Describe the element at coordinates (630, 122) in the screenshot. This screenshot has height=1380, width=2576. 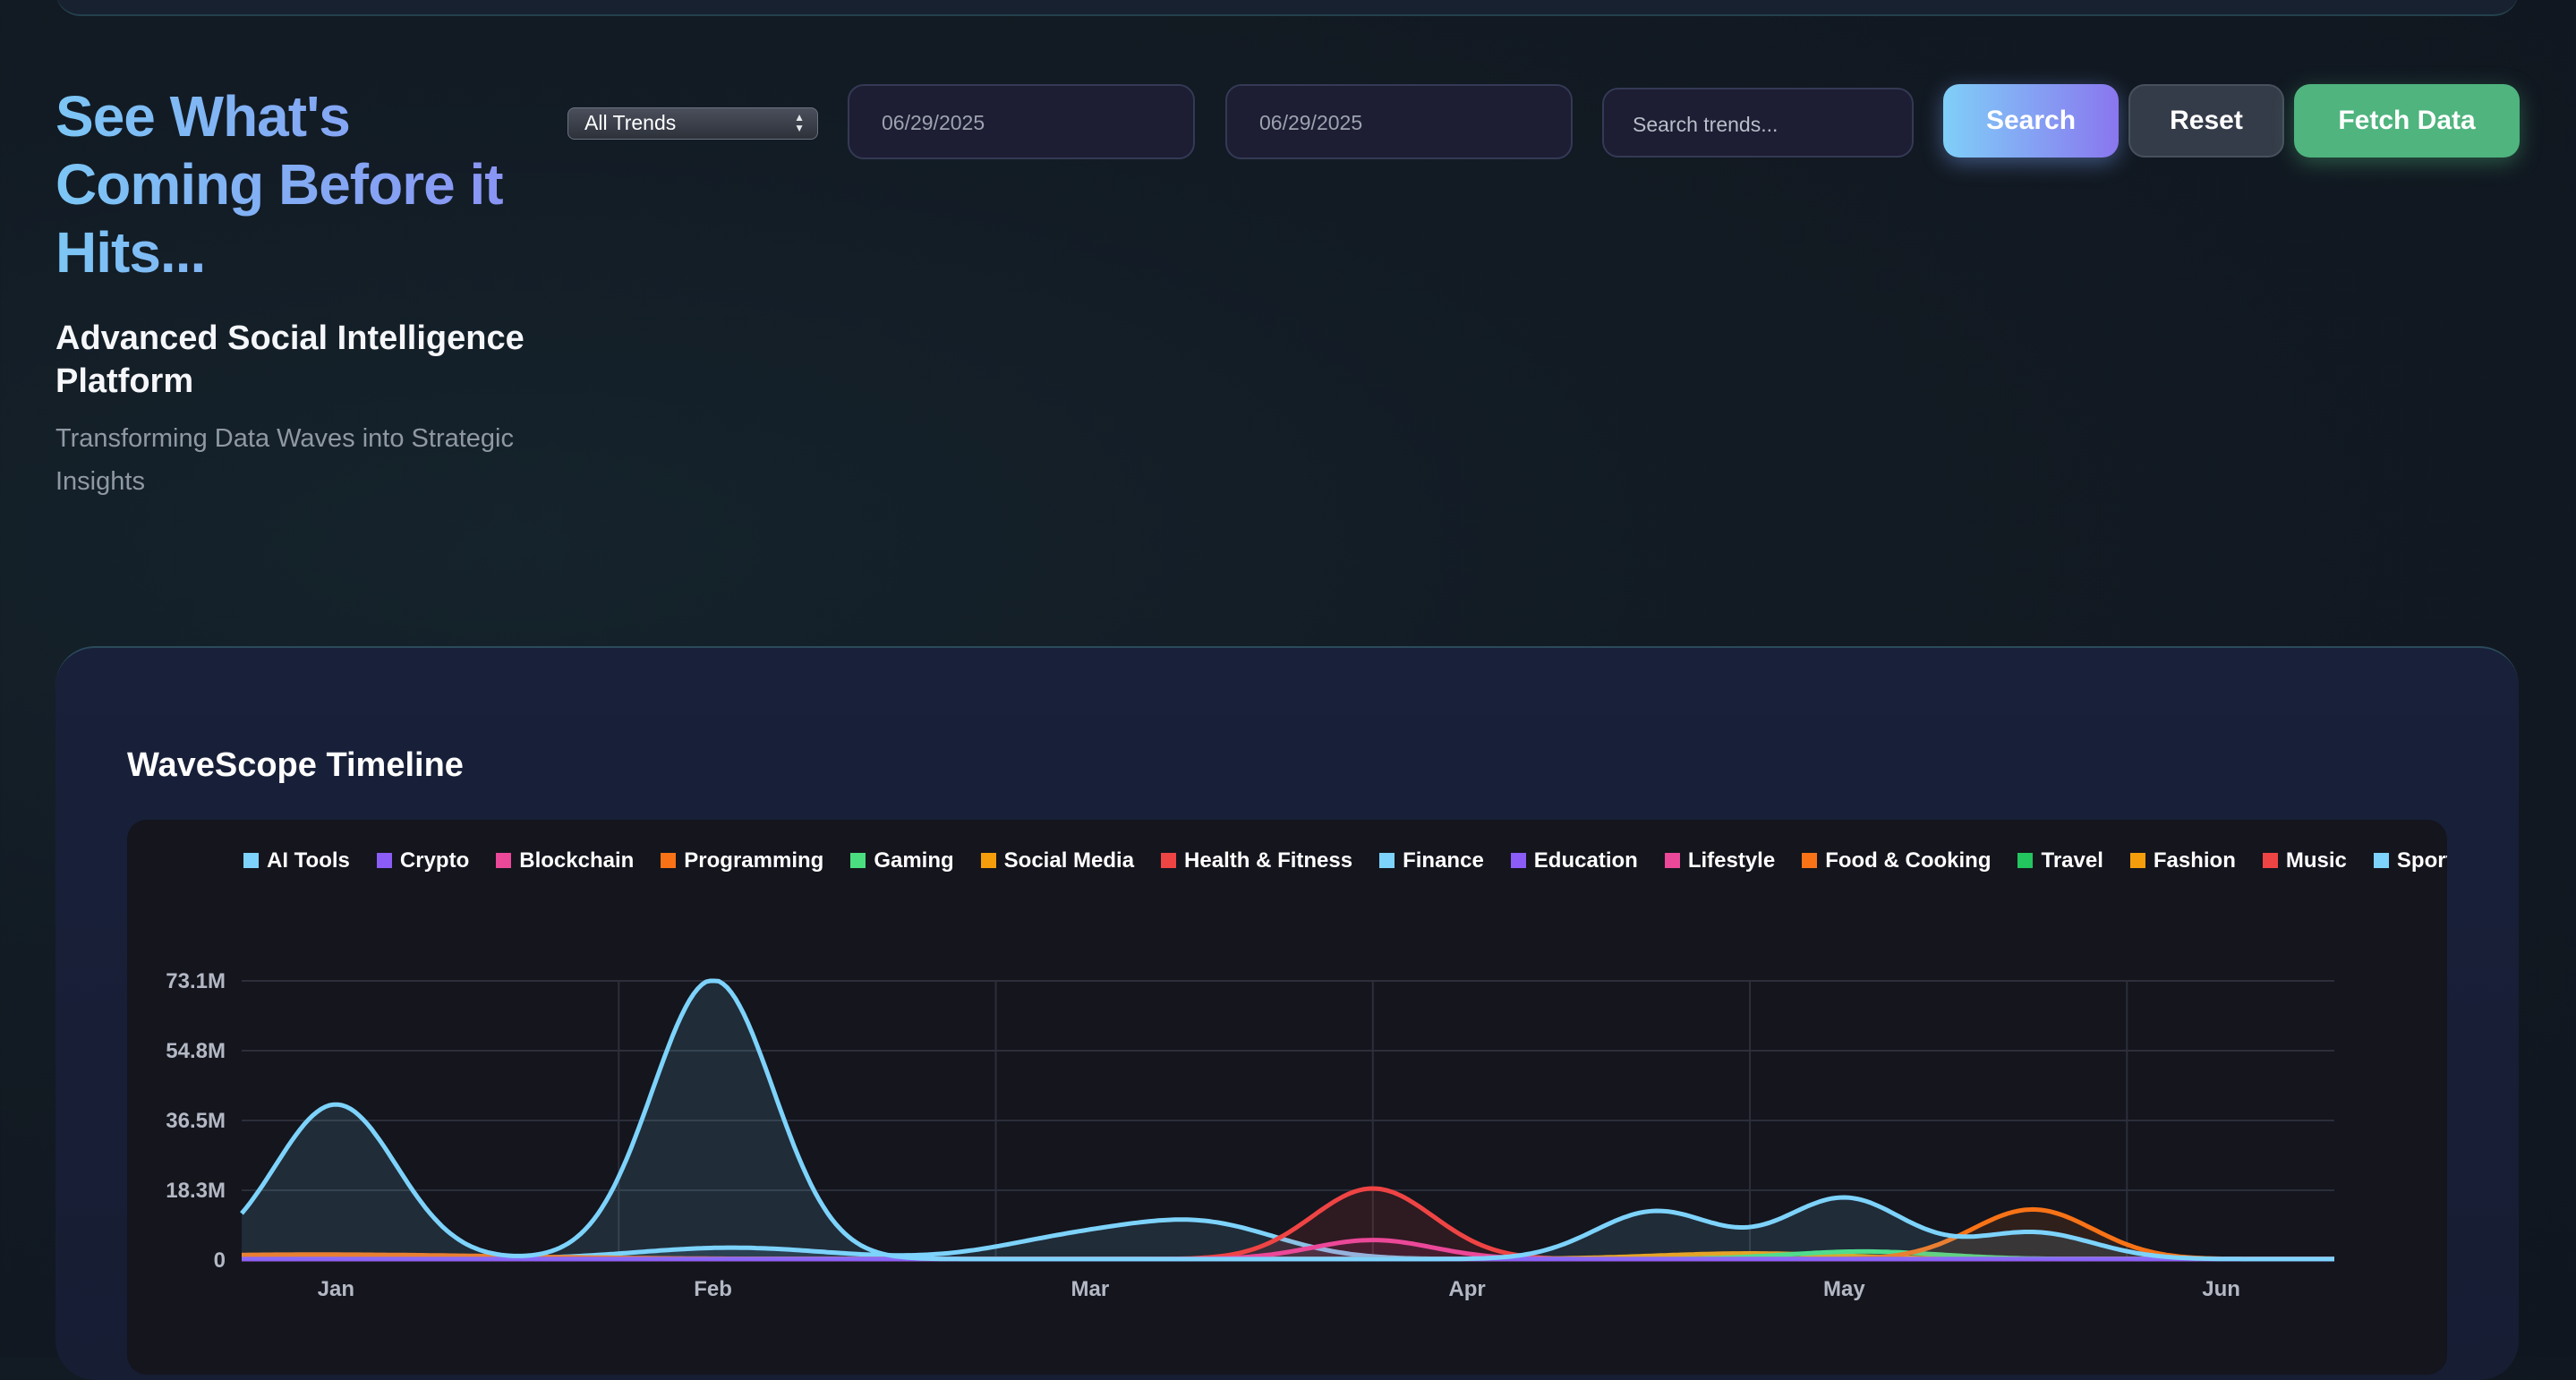
I see `category-select-value: All Trends` at that location.